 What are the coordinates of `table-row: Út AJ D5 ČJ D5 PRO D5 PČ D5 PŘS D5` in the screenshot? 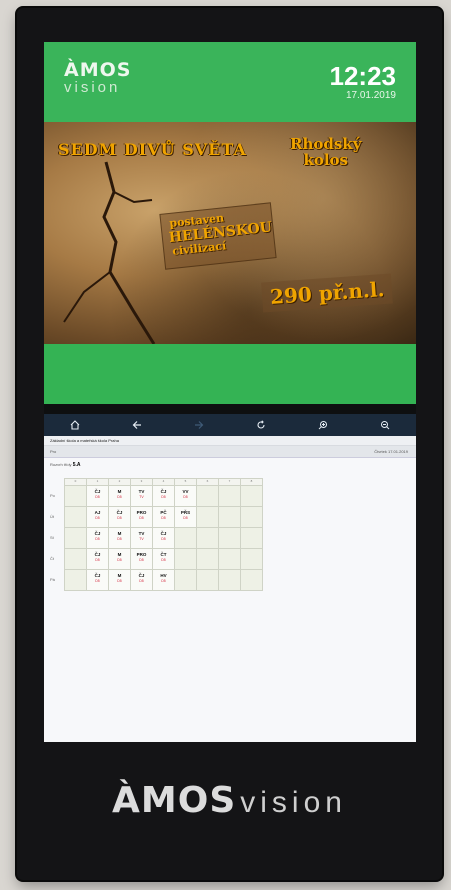 It's located at (156, 517).